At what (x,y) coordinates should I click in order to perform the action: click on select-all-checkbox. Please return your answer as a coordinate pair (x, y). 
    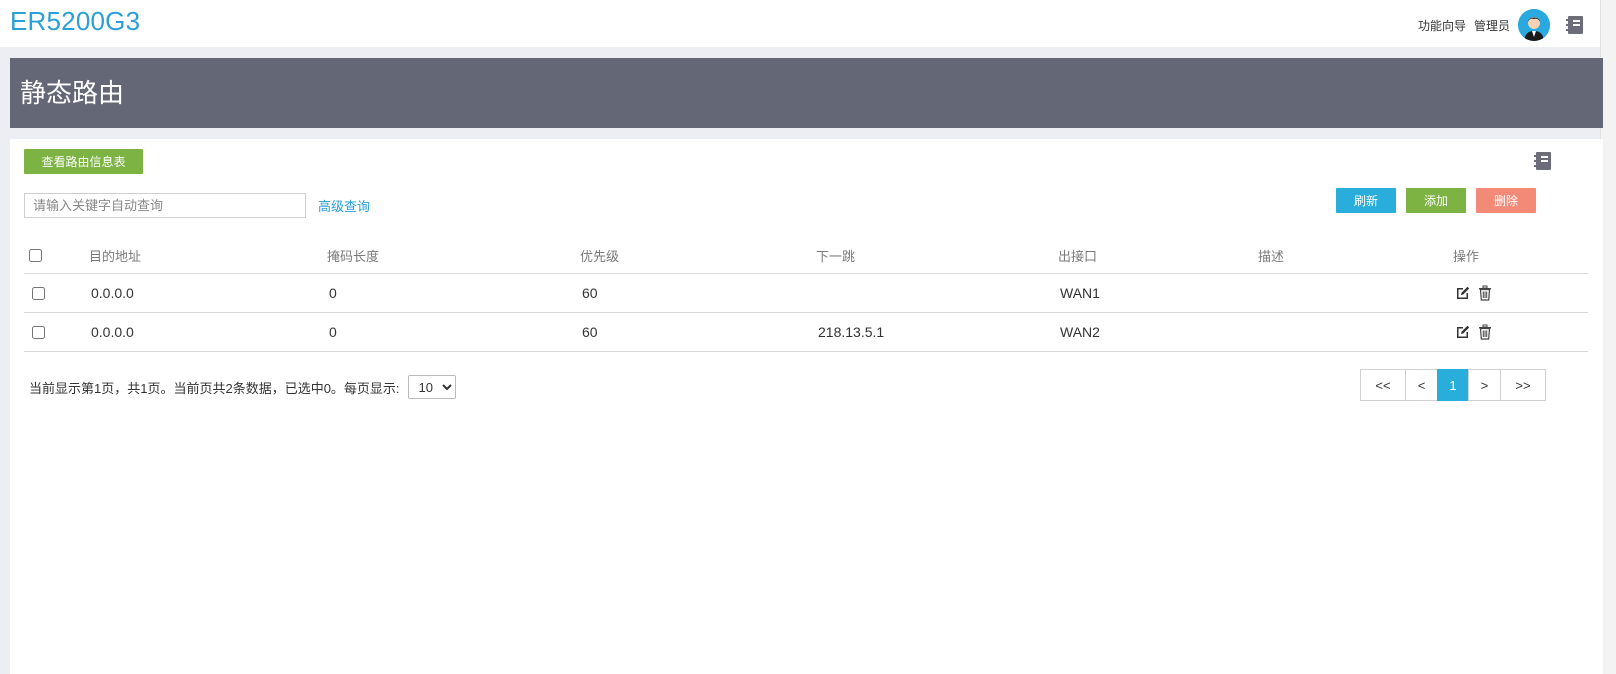
    Looking at the image, I should click on (35, 255).